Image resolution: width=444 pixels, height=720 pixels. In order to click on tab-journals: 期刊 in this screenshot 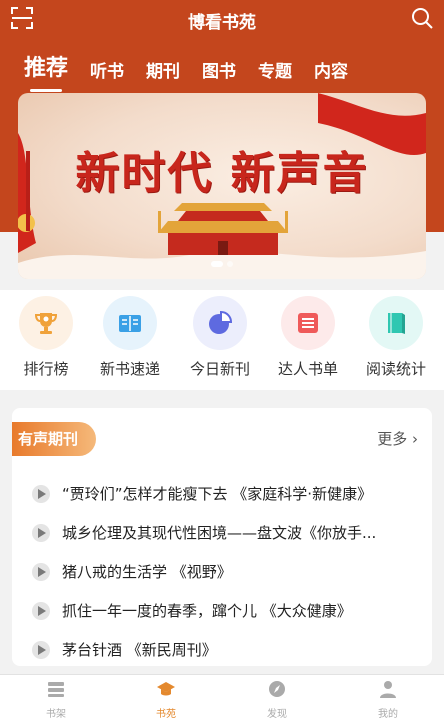, I will do `click(163, 72)`.